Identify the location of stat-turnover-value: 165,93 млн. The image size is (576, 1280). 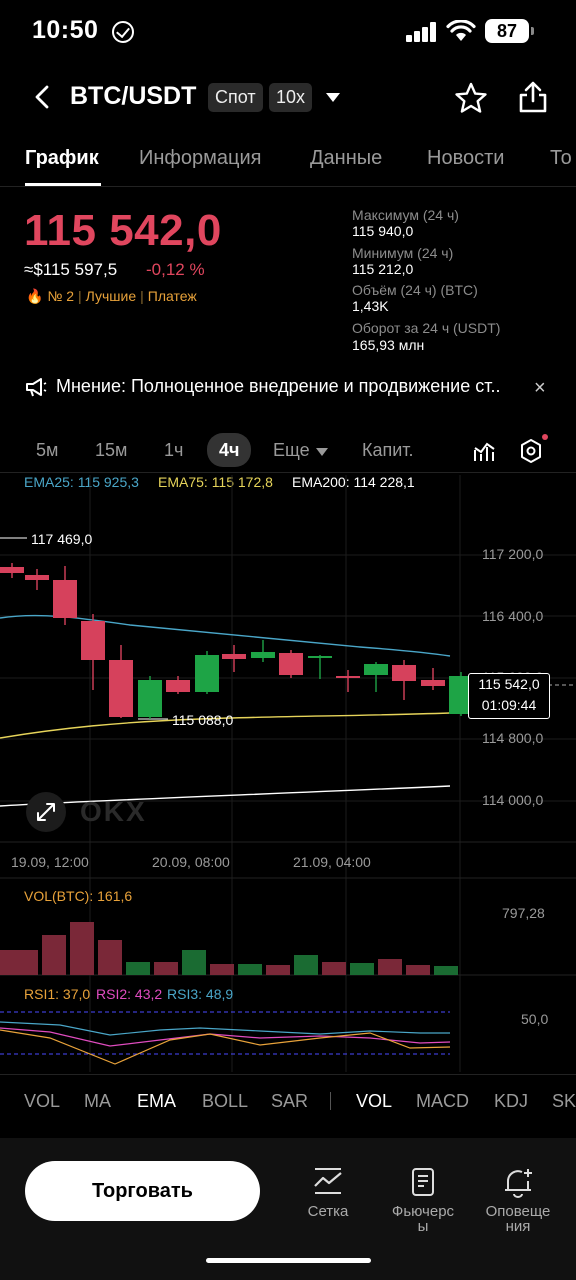
(388, 345).